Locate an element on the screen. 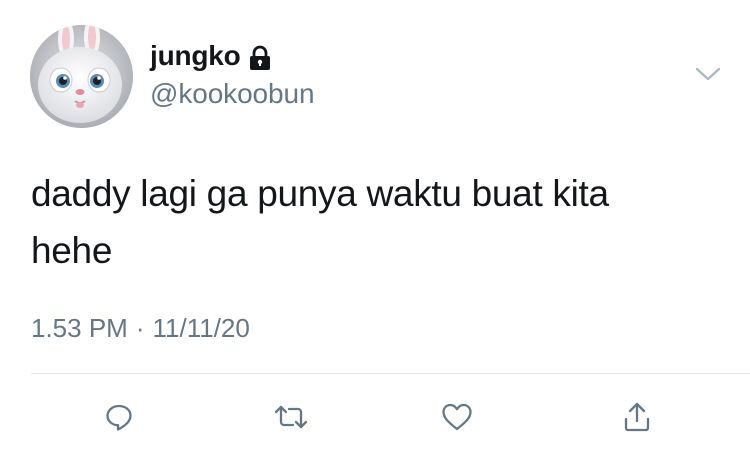  share-icon is located at coordinates (637, 417).